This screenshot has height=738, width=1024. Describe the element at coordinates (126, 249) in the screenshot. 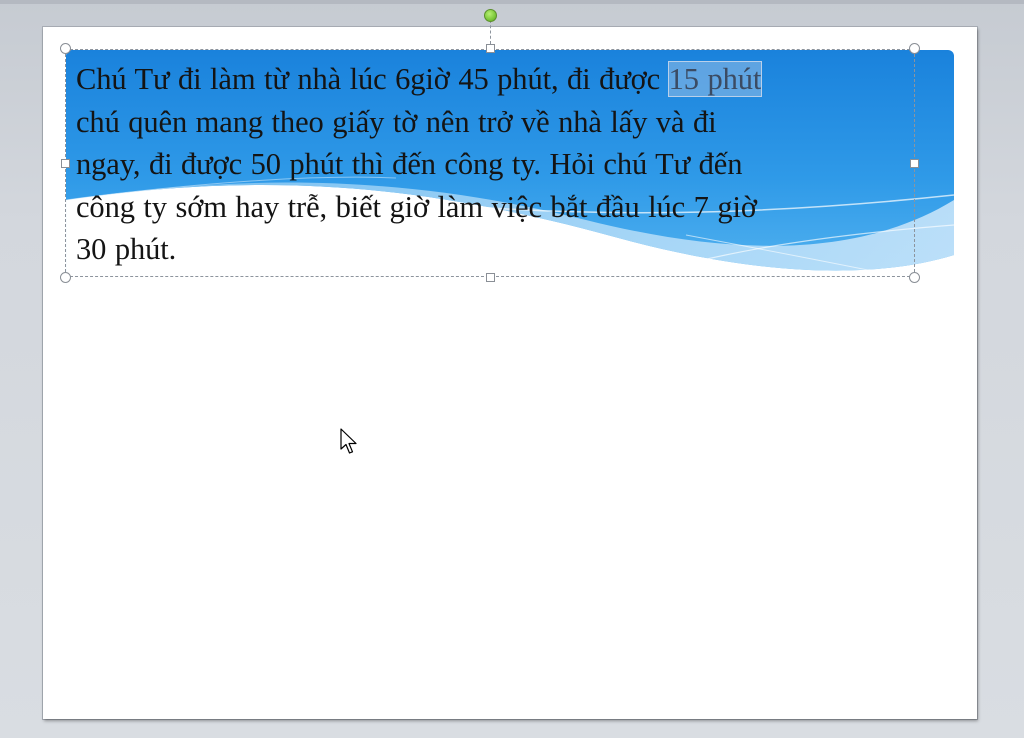

I see `text-line-5: 30 phút.` at that location.